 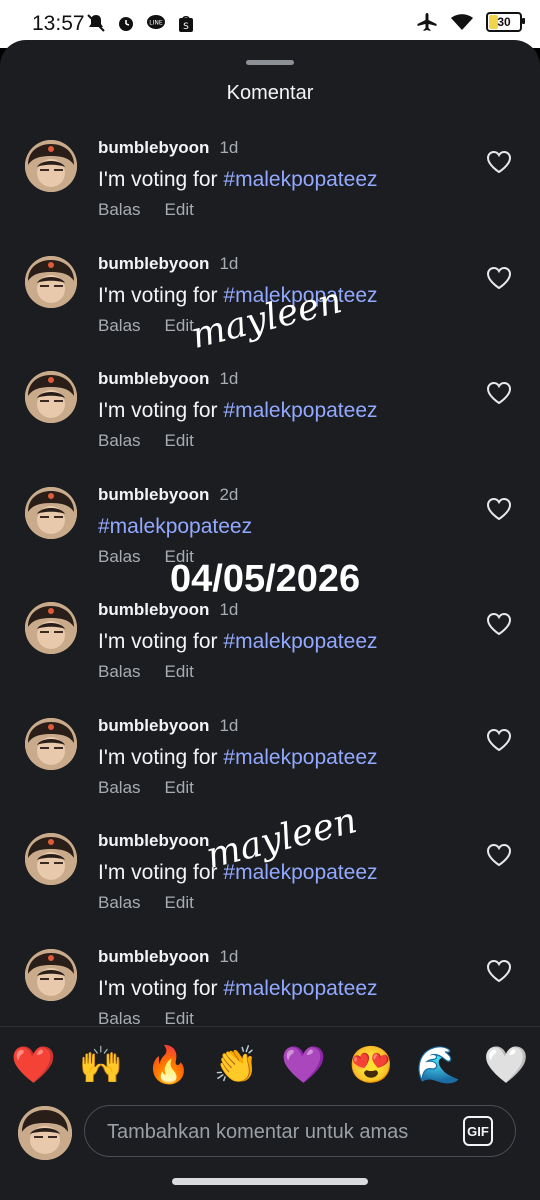 I want to click on comment-username: bumblebyoon, so click(x=158, y=841).